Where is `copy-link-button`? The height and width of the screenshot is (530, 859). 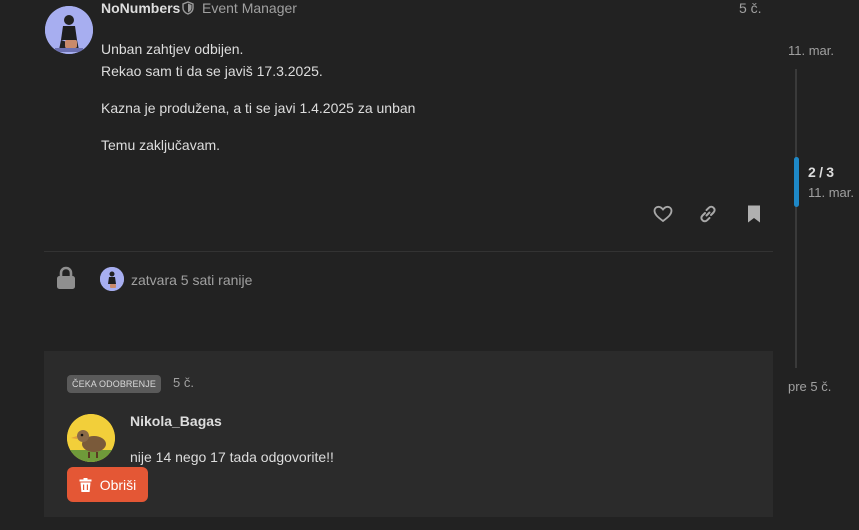
copy-link-button is located at coordinates (708, 214).